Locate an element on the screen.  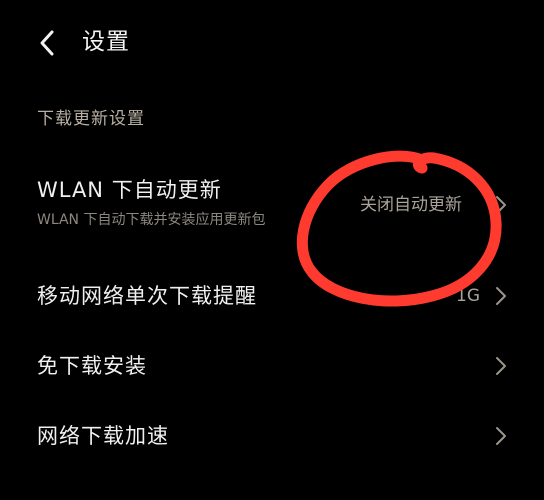
mobile-download-reminder-title: 移动网络单次下载提醒 is located at coordinates (147, 296).